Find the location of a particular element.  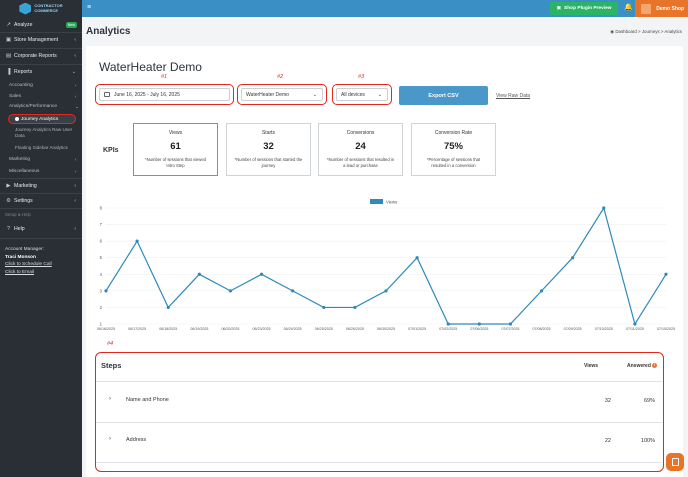

email-link: Click to Email is located at coordinates (28, 273).